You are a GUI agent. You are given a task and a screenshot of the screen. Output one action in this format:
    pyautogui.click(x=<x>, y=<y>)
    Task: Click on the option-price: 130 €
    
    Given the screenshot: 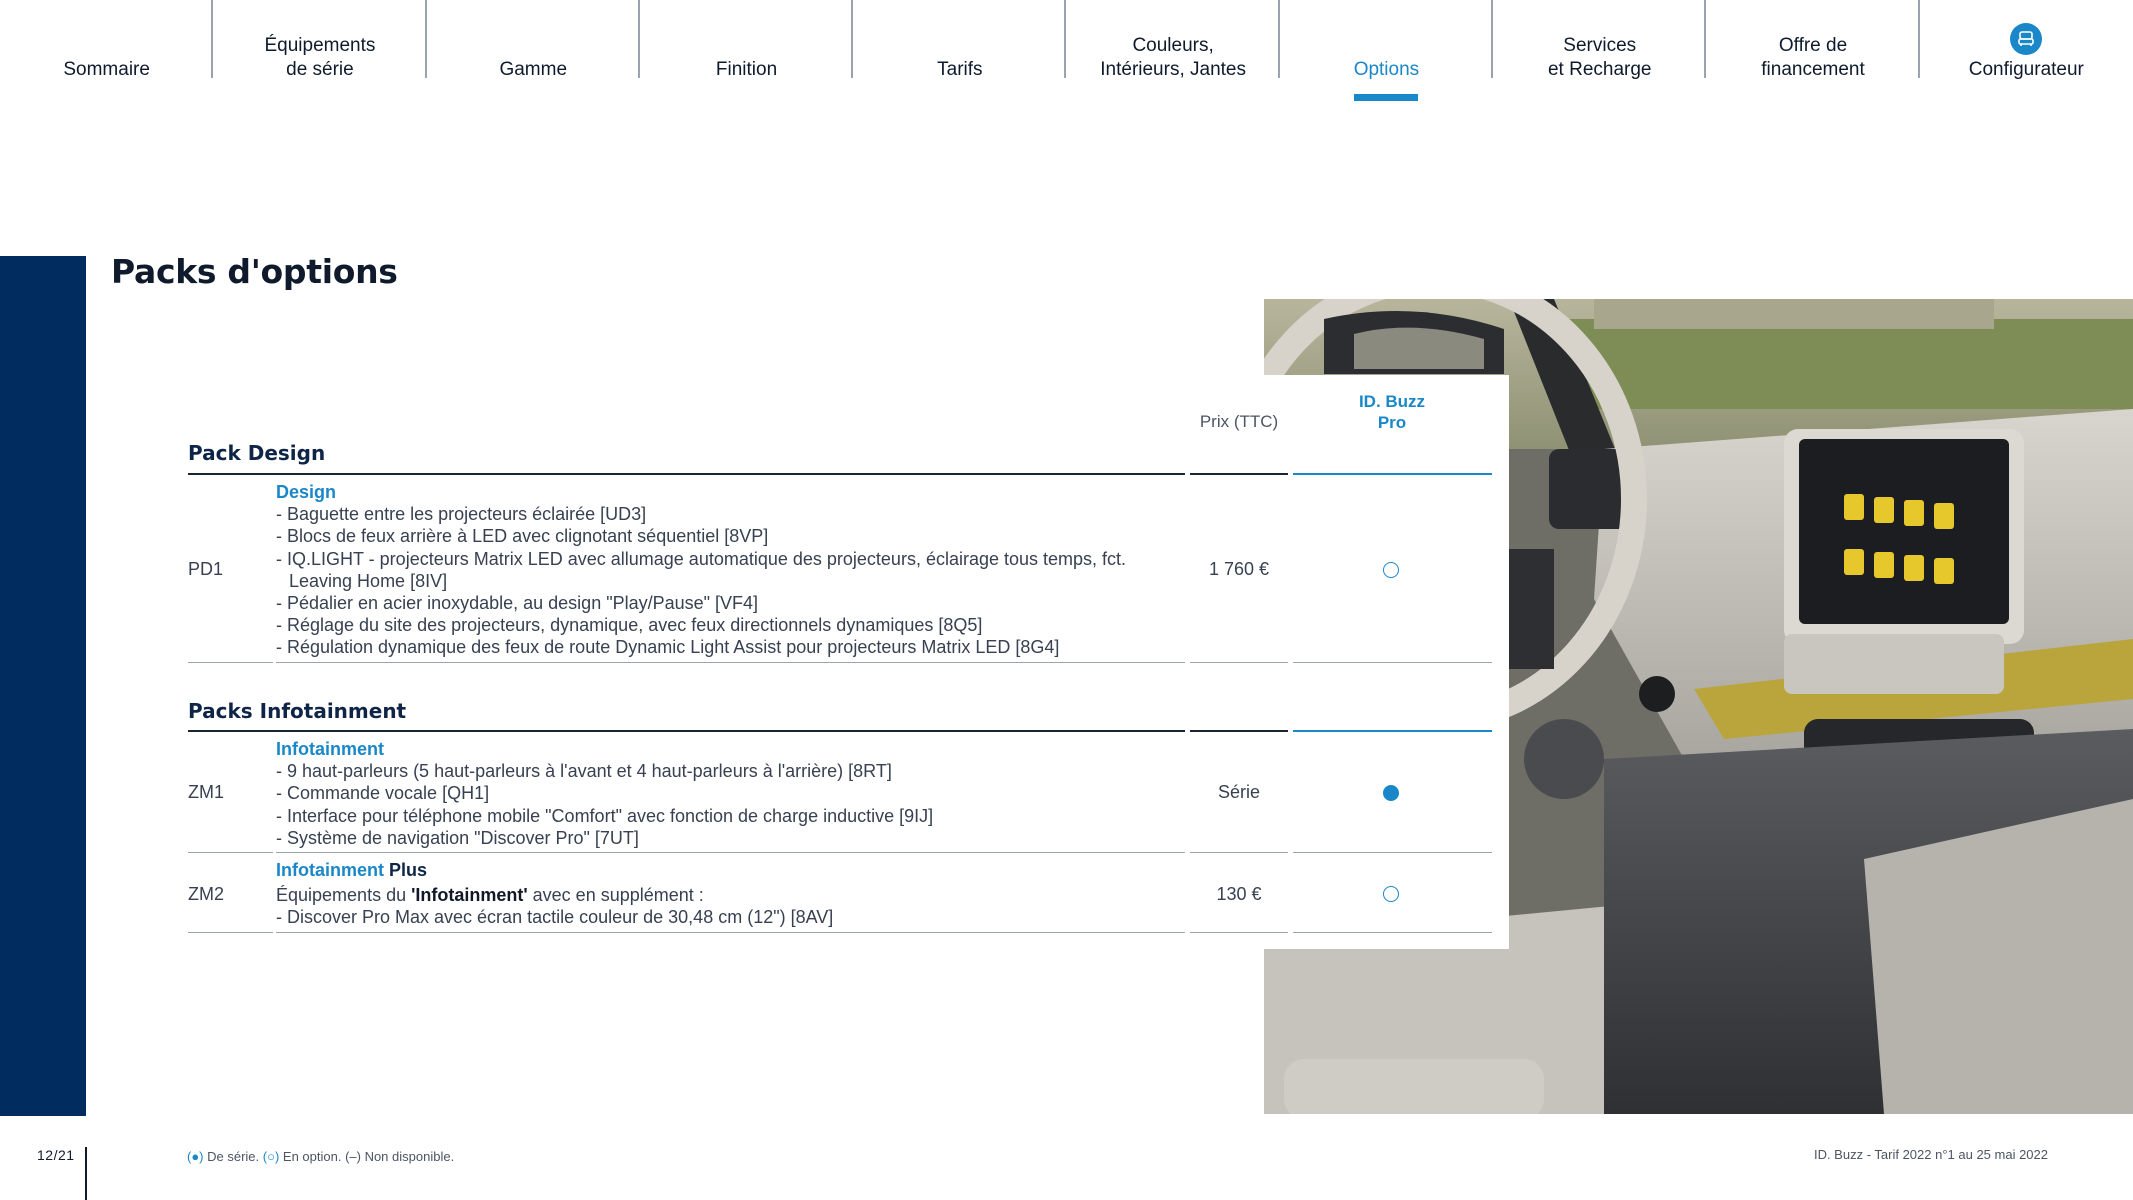 What is the action you would take?
    pyautogui.click(x=1239, y=894)
    